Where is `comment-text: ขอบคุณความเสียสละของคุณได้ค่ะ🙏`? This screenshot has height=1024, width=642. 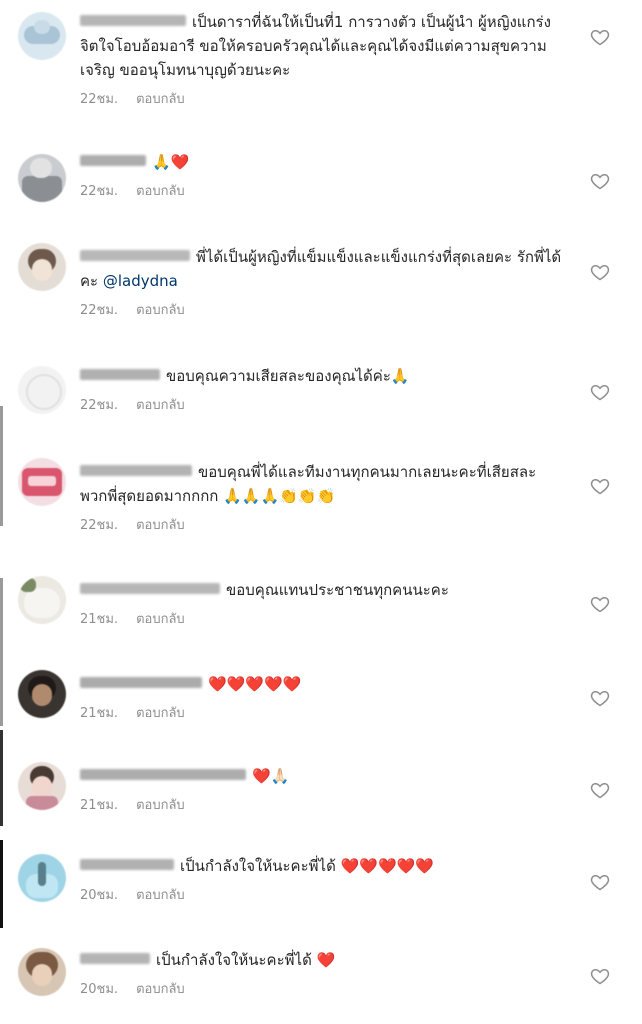 comment-text: ขอบคุณความเสียสละของคุณได้ค่ะ🙏 is located at coordinates (288, 376).